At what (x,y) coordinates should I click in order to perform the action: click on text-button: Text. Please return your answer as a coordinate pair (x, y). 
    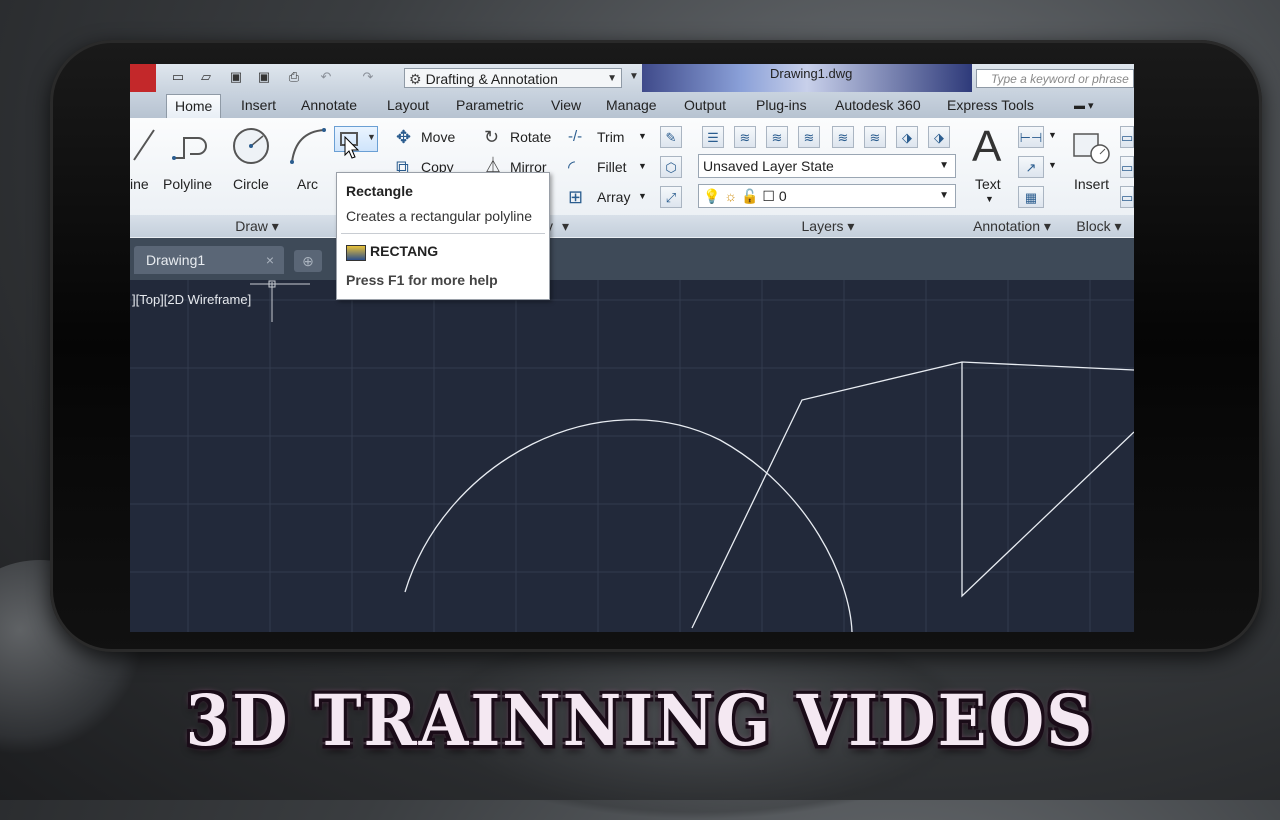
    Looking at the image, I should click on (988, 184).